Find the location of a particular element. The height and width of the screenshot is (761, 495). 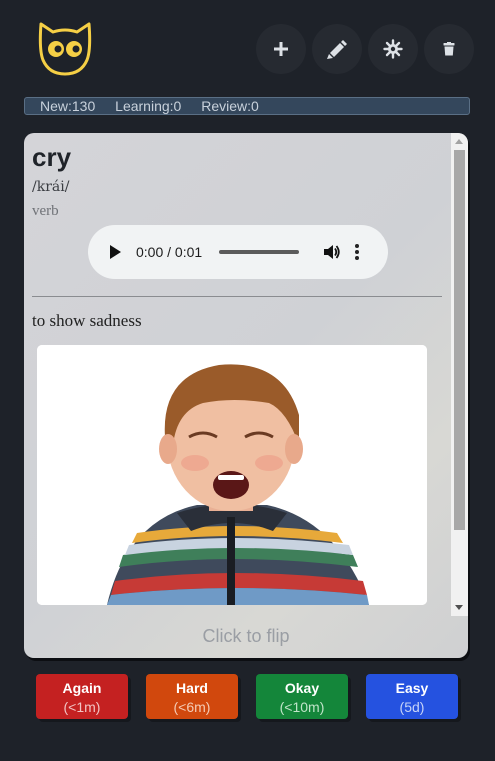

gear-icon is located at coordinates (393, 49).